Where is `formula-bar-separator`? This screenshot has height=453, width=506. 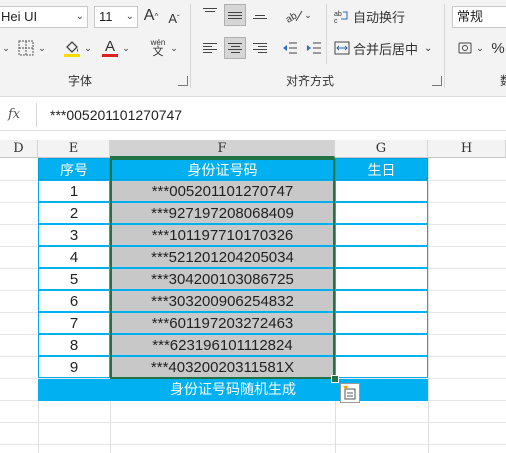 formula-bar-separator is located at coordinates (36, 115).